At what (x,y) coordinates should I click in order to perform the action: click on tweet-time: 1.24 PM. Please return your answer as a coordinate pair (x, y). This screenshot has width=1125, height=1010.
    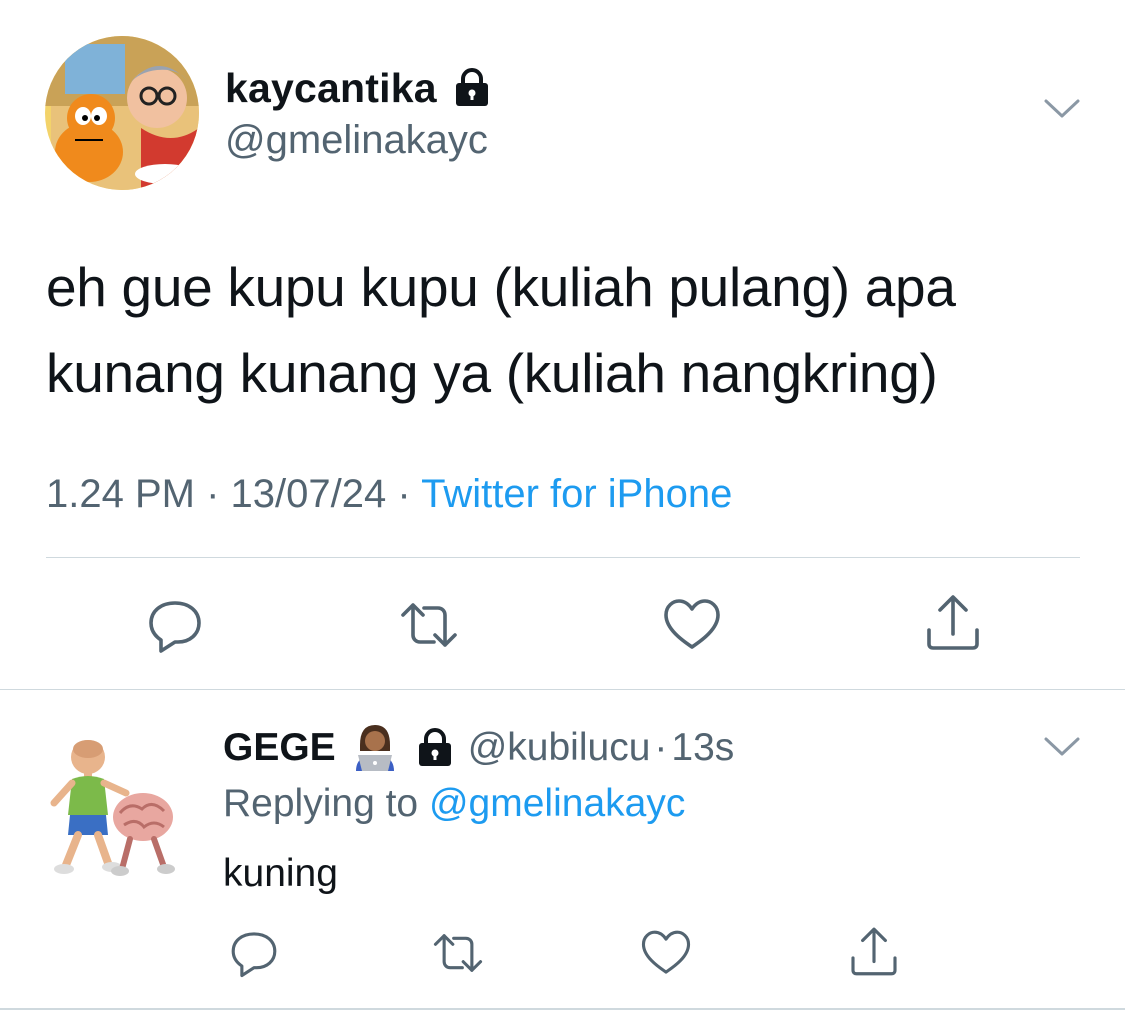
    Looking at the image, I should click on (120, 494).